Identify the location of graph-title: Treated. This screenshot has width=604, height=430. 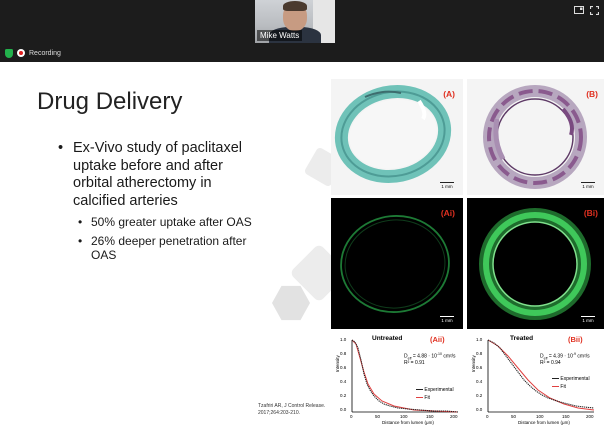
(522, 338).